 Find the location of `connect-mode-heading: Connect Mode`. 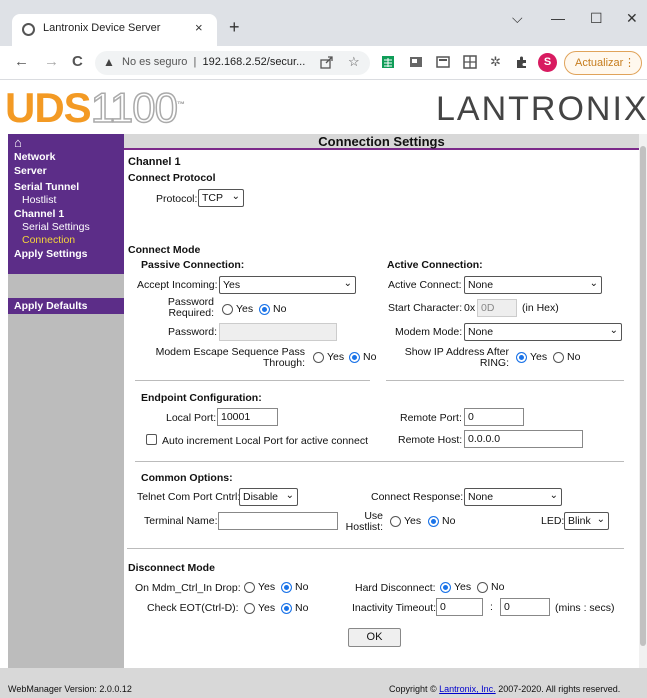

connect-mode-heading: Connect Mode is located at coordinates (164, 250).